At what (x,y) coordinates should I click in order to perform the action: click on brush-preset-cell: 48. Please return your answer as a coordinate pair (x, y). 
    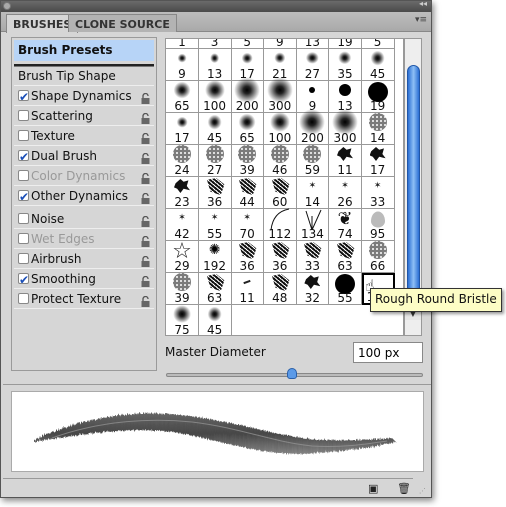
    Looking at the image, I should click on (280, 289).